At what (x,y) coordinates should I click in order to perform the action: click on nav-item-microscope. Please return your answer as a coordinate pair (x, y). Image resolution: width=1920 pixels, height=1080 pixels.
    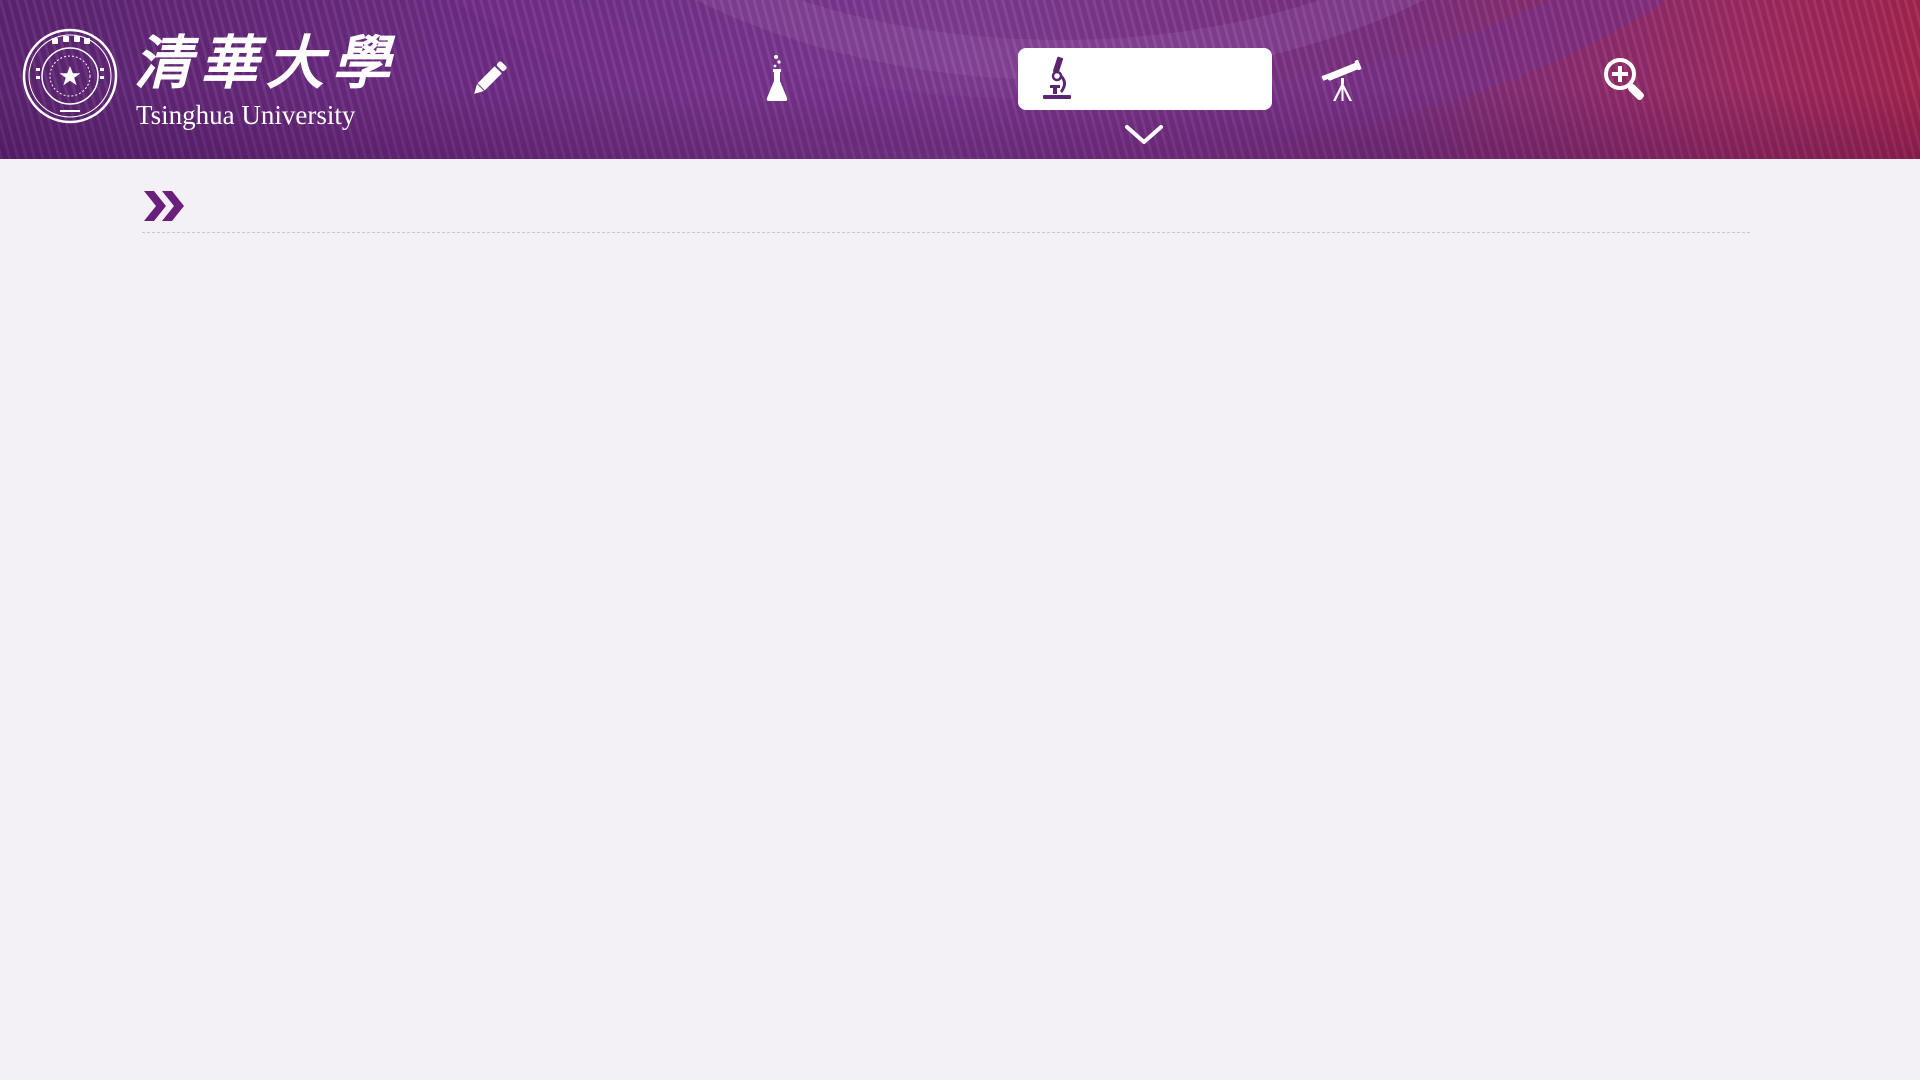
    Looking at the image, I should click on (1145, 79).